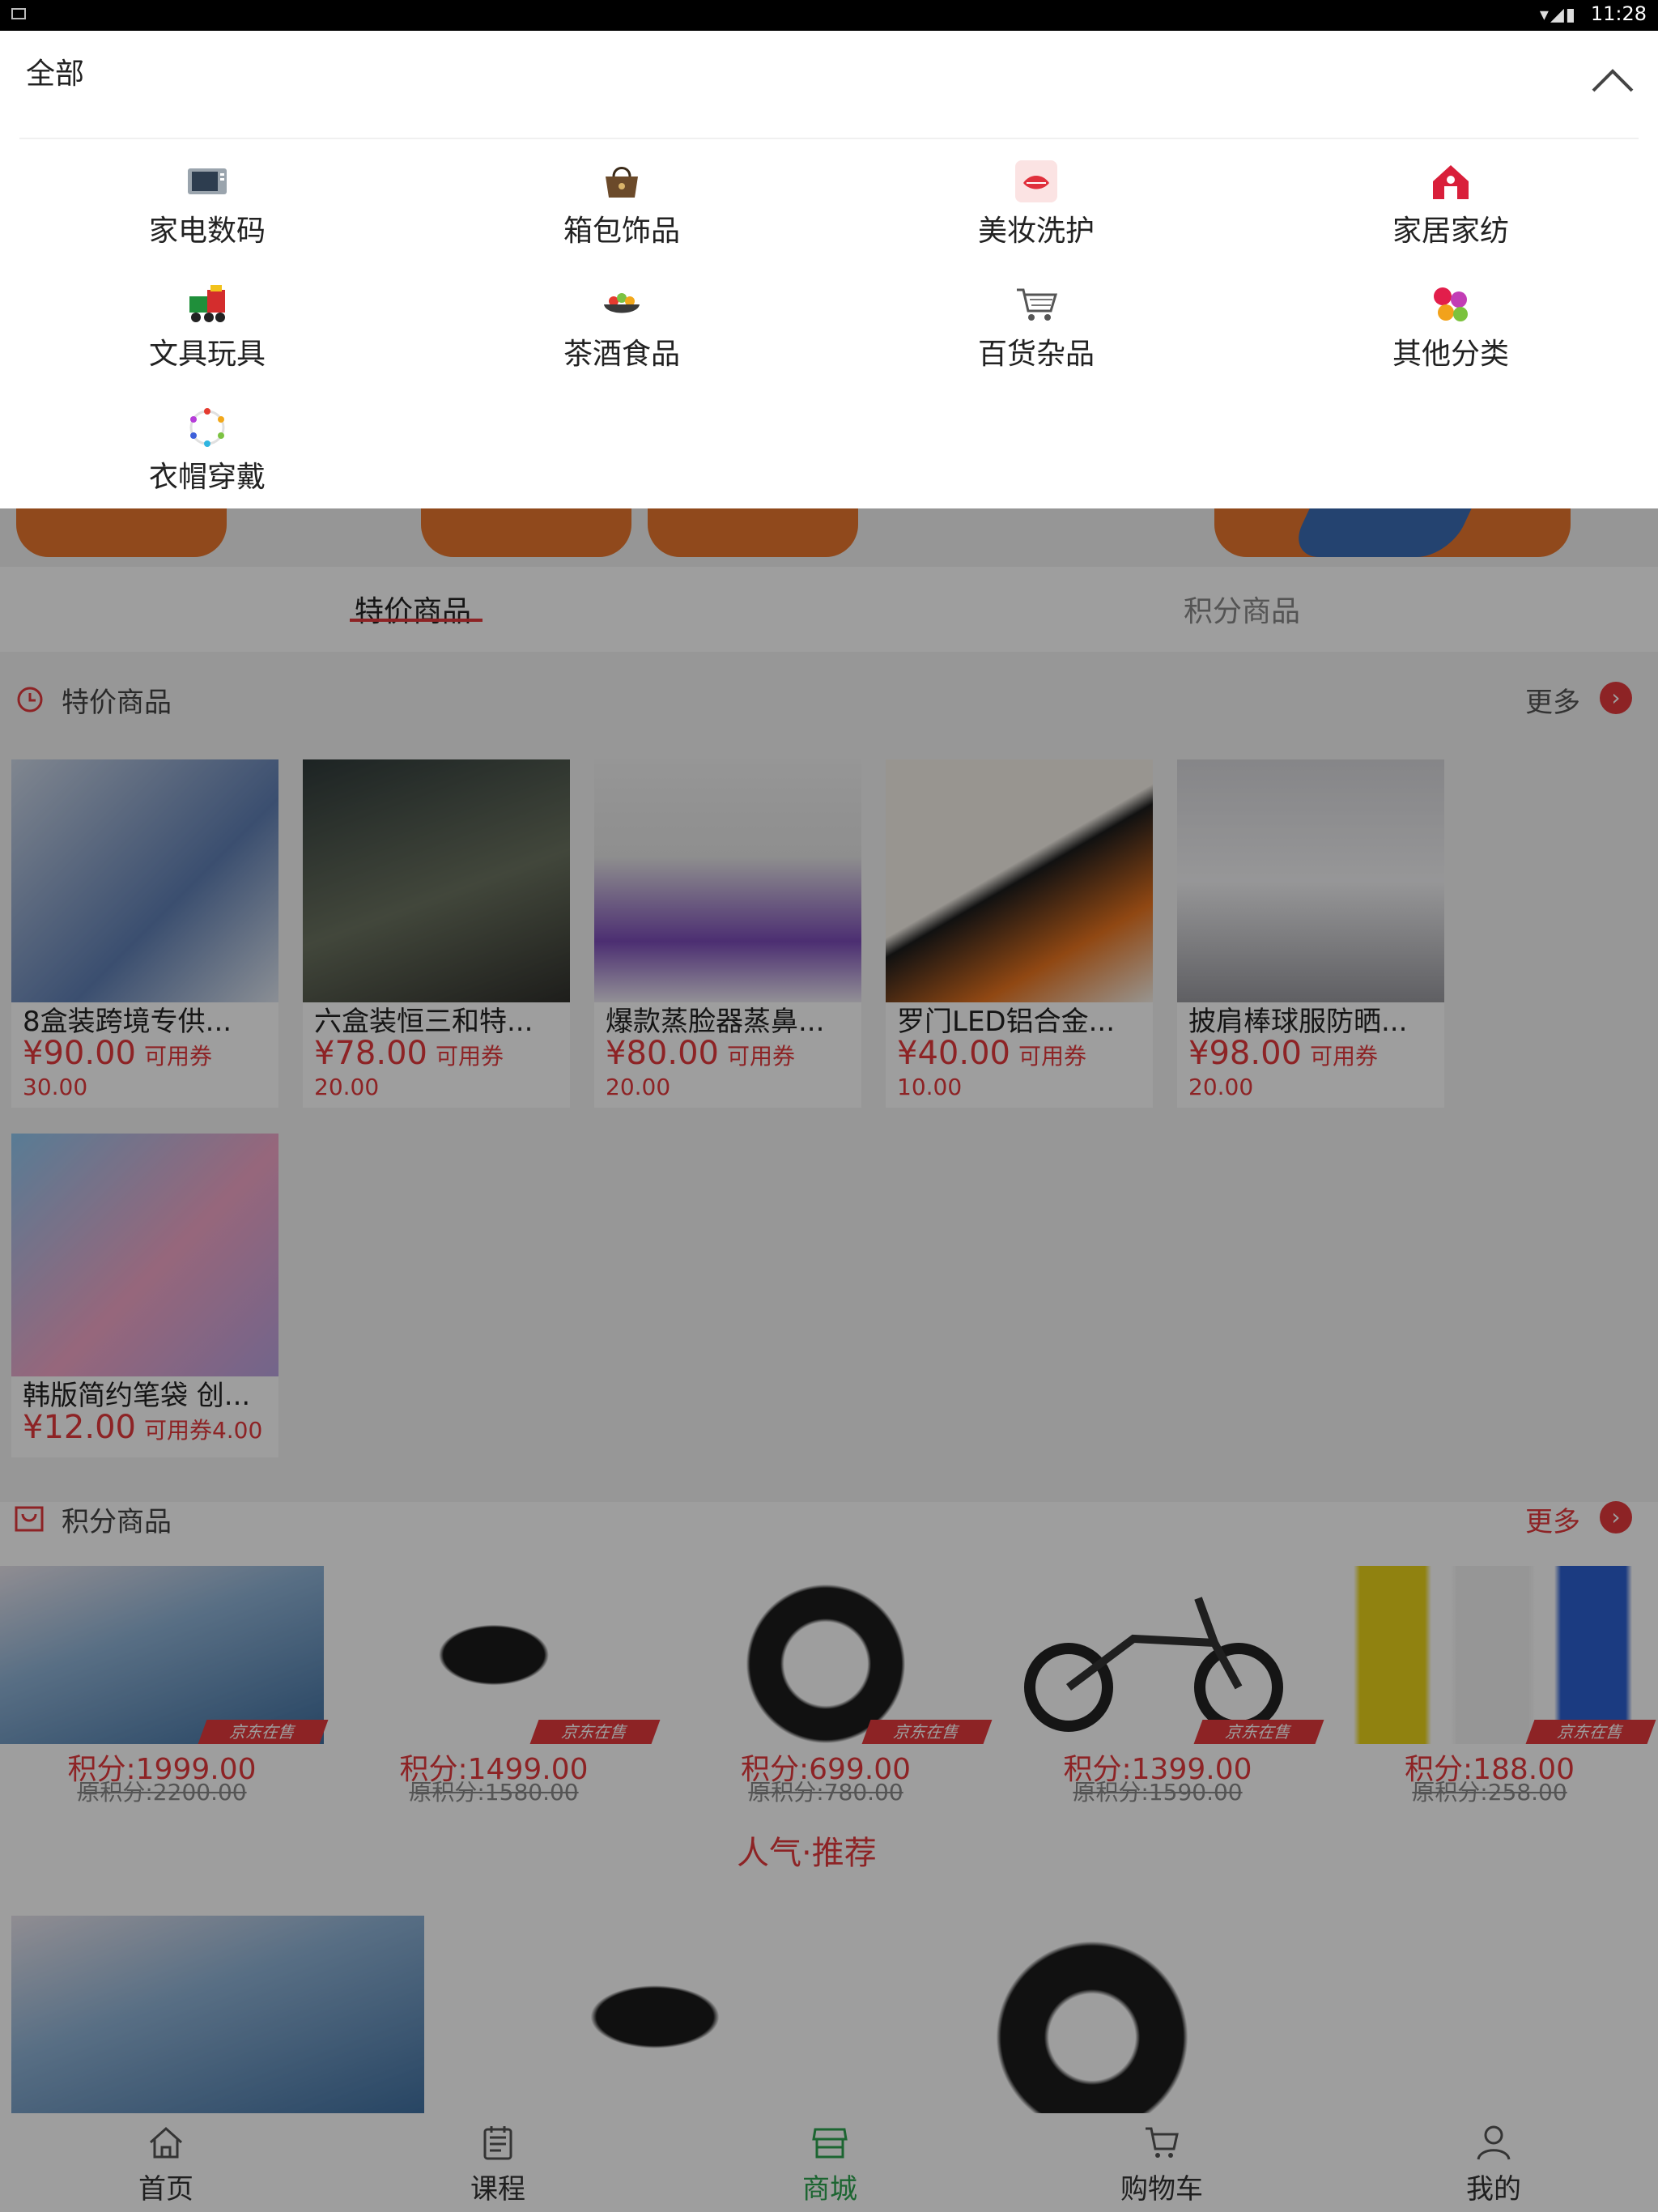 The image size is (1658, 2212). I want to click on food-bowl-icon, so click(622, 303).